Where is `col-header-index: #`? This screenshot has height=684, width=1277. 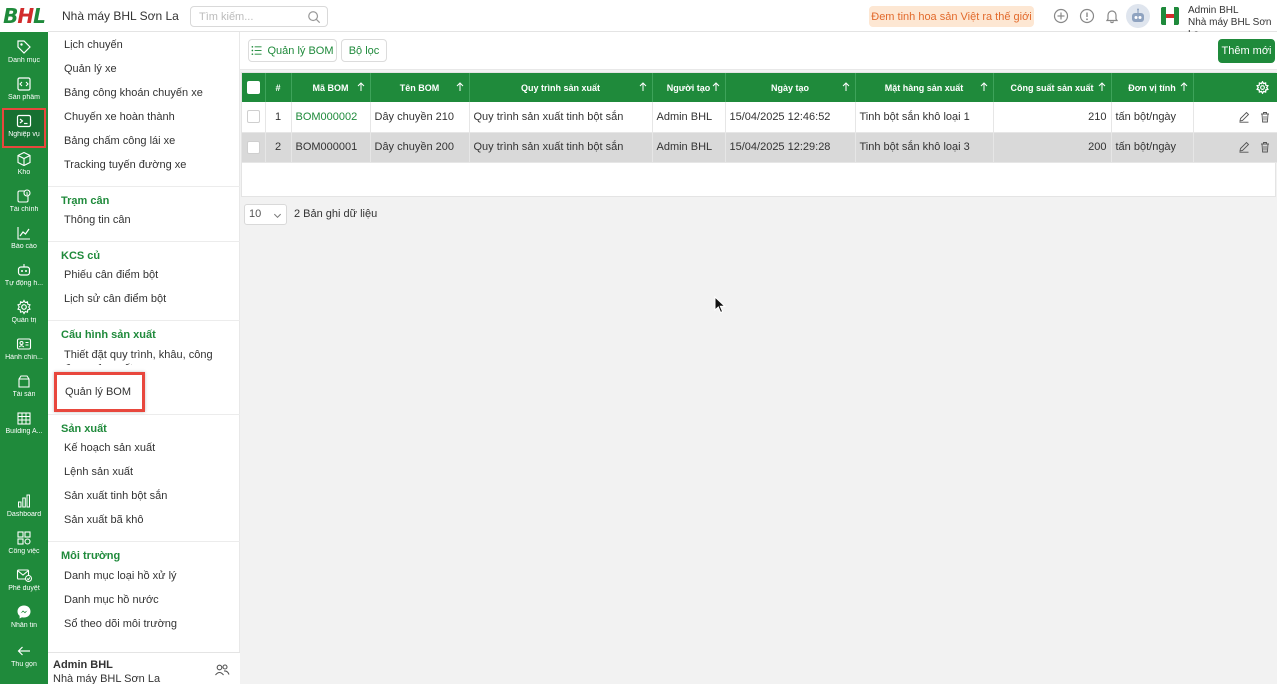 col-header-index: # is located at coordinates (278, 87).